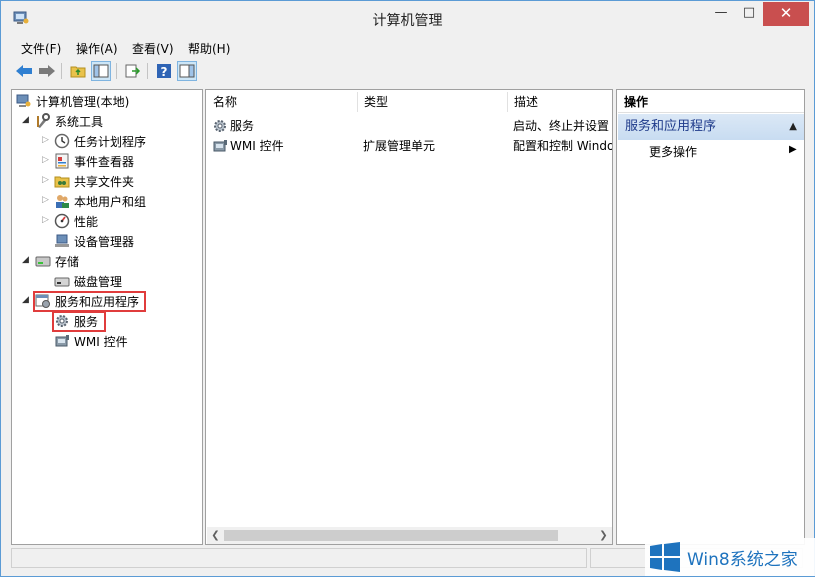 This screenshot has width=815, height=577. Describe the element at coordinates (711, 102) in the screenshot. I see `actions-header: 操作` at that location.